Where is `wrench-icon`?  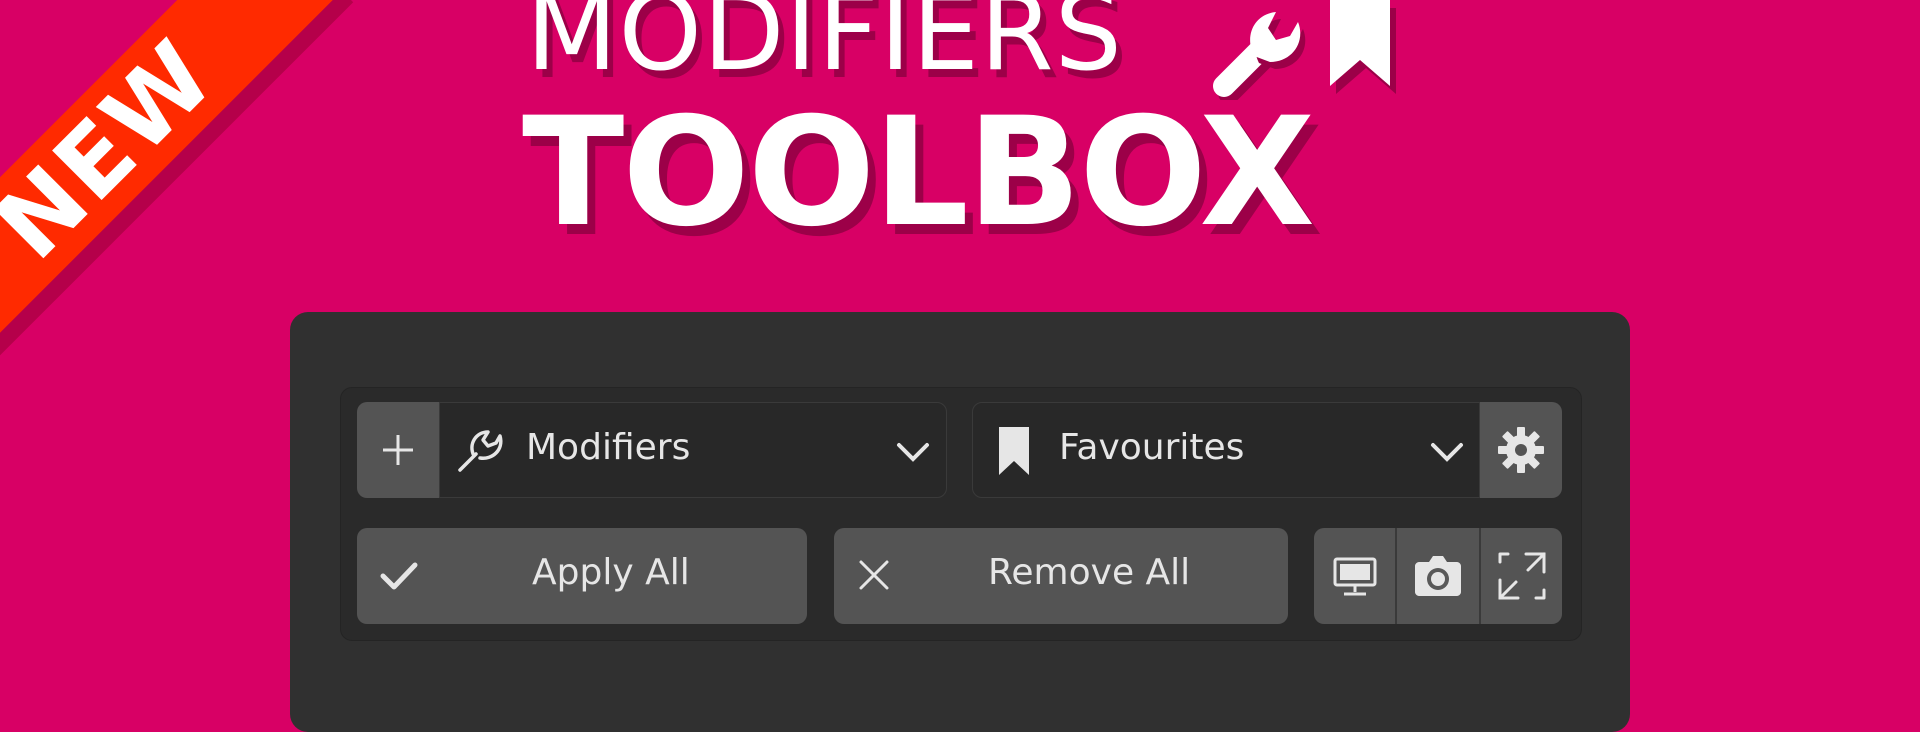
wrench-icon is located at coordinates (480, 451).